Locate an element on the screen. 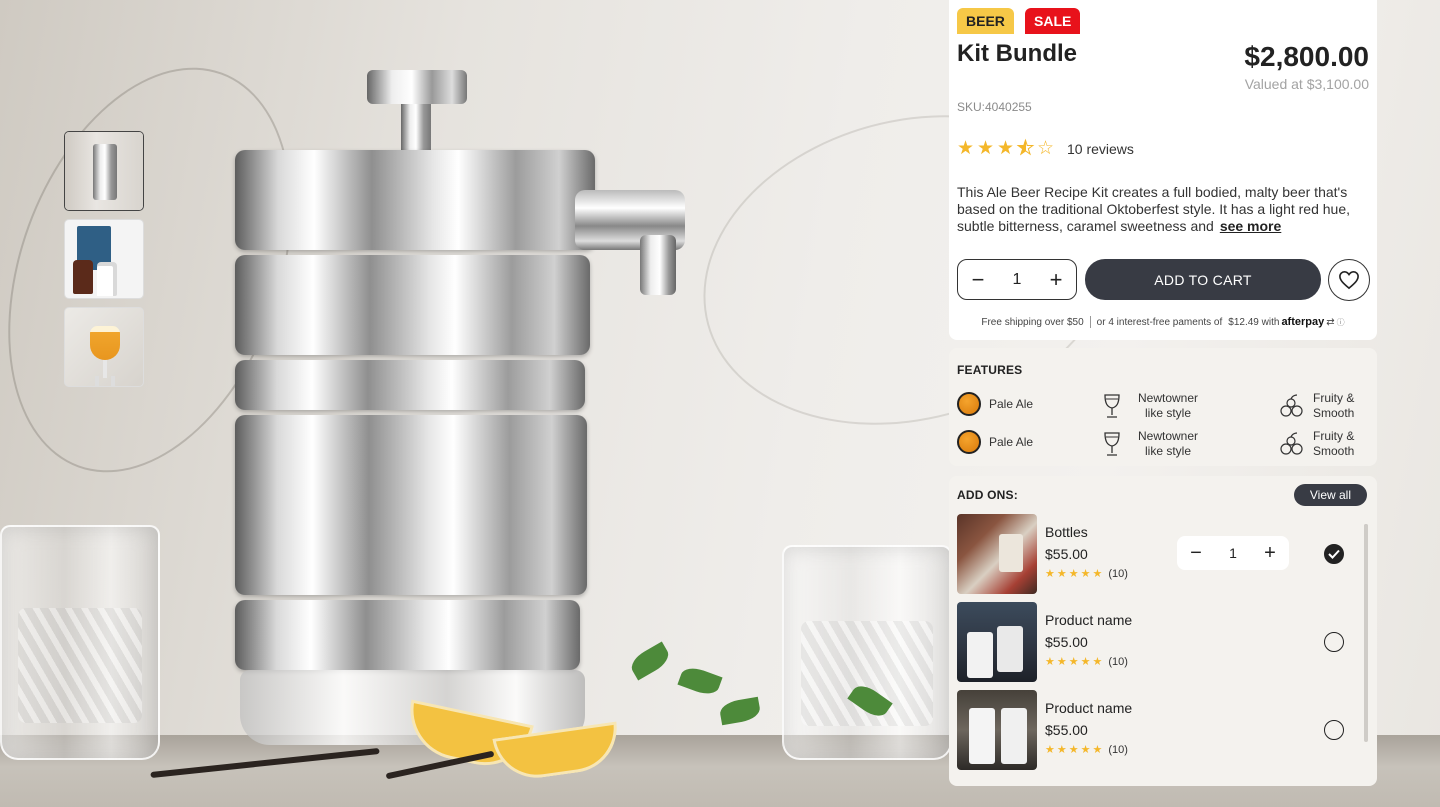  sale-badge: SALE is located at coordinates (1053, 21).